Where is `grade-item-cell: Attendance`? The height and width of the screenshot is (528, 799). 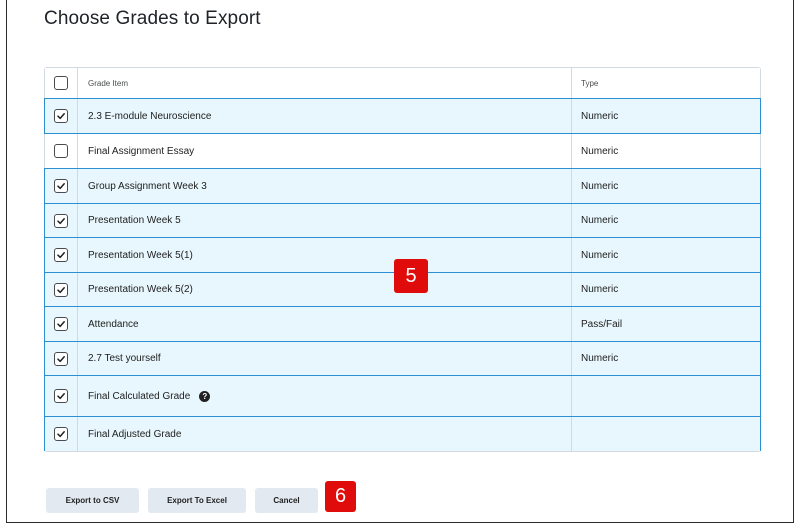 grade-item-cell: Attendance is located at coordinates (325, 324).